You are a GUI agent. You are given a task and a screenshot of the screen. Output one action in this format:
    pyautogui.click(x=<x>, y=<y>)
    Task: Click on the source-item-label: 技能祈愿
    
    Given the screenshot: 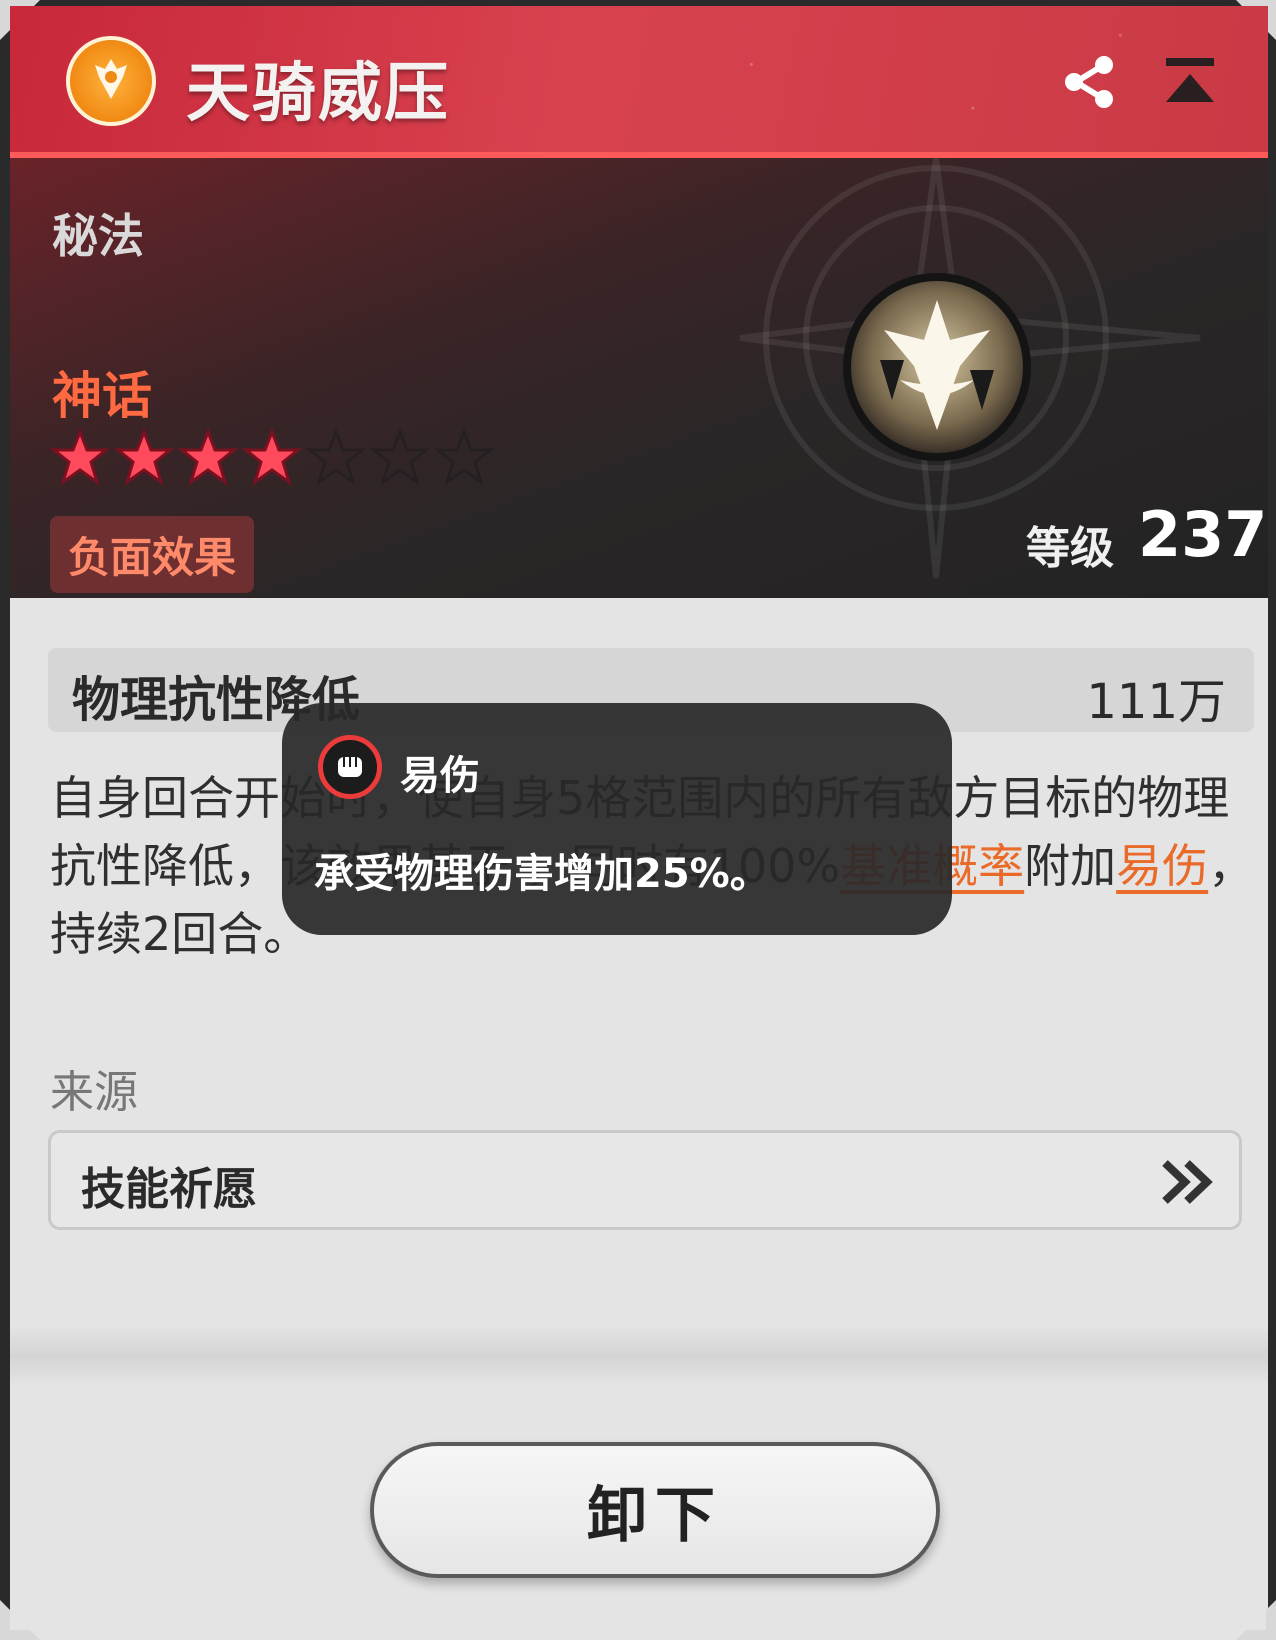 What is the action you would take?
    pyautogui.click(x=169, y=1189)
    